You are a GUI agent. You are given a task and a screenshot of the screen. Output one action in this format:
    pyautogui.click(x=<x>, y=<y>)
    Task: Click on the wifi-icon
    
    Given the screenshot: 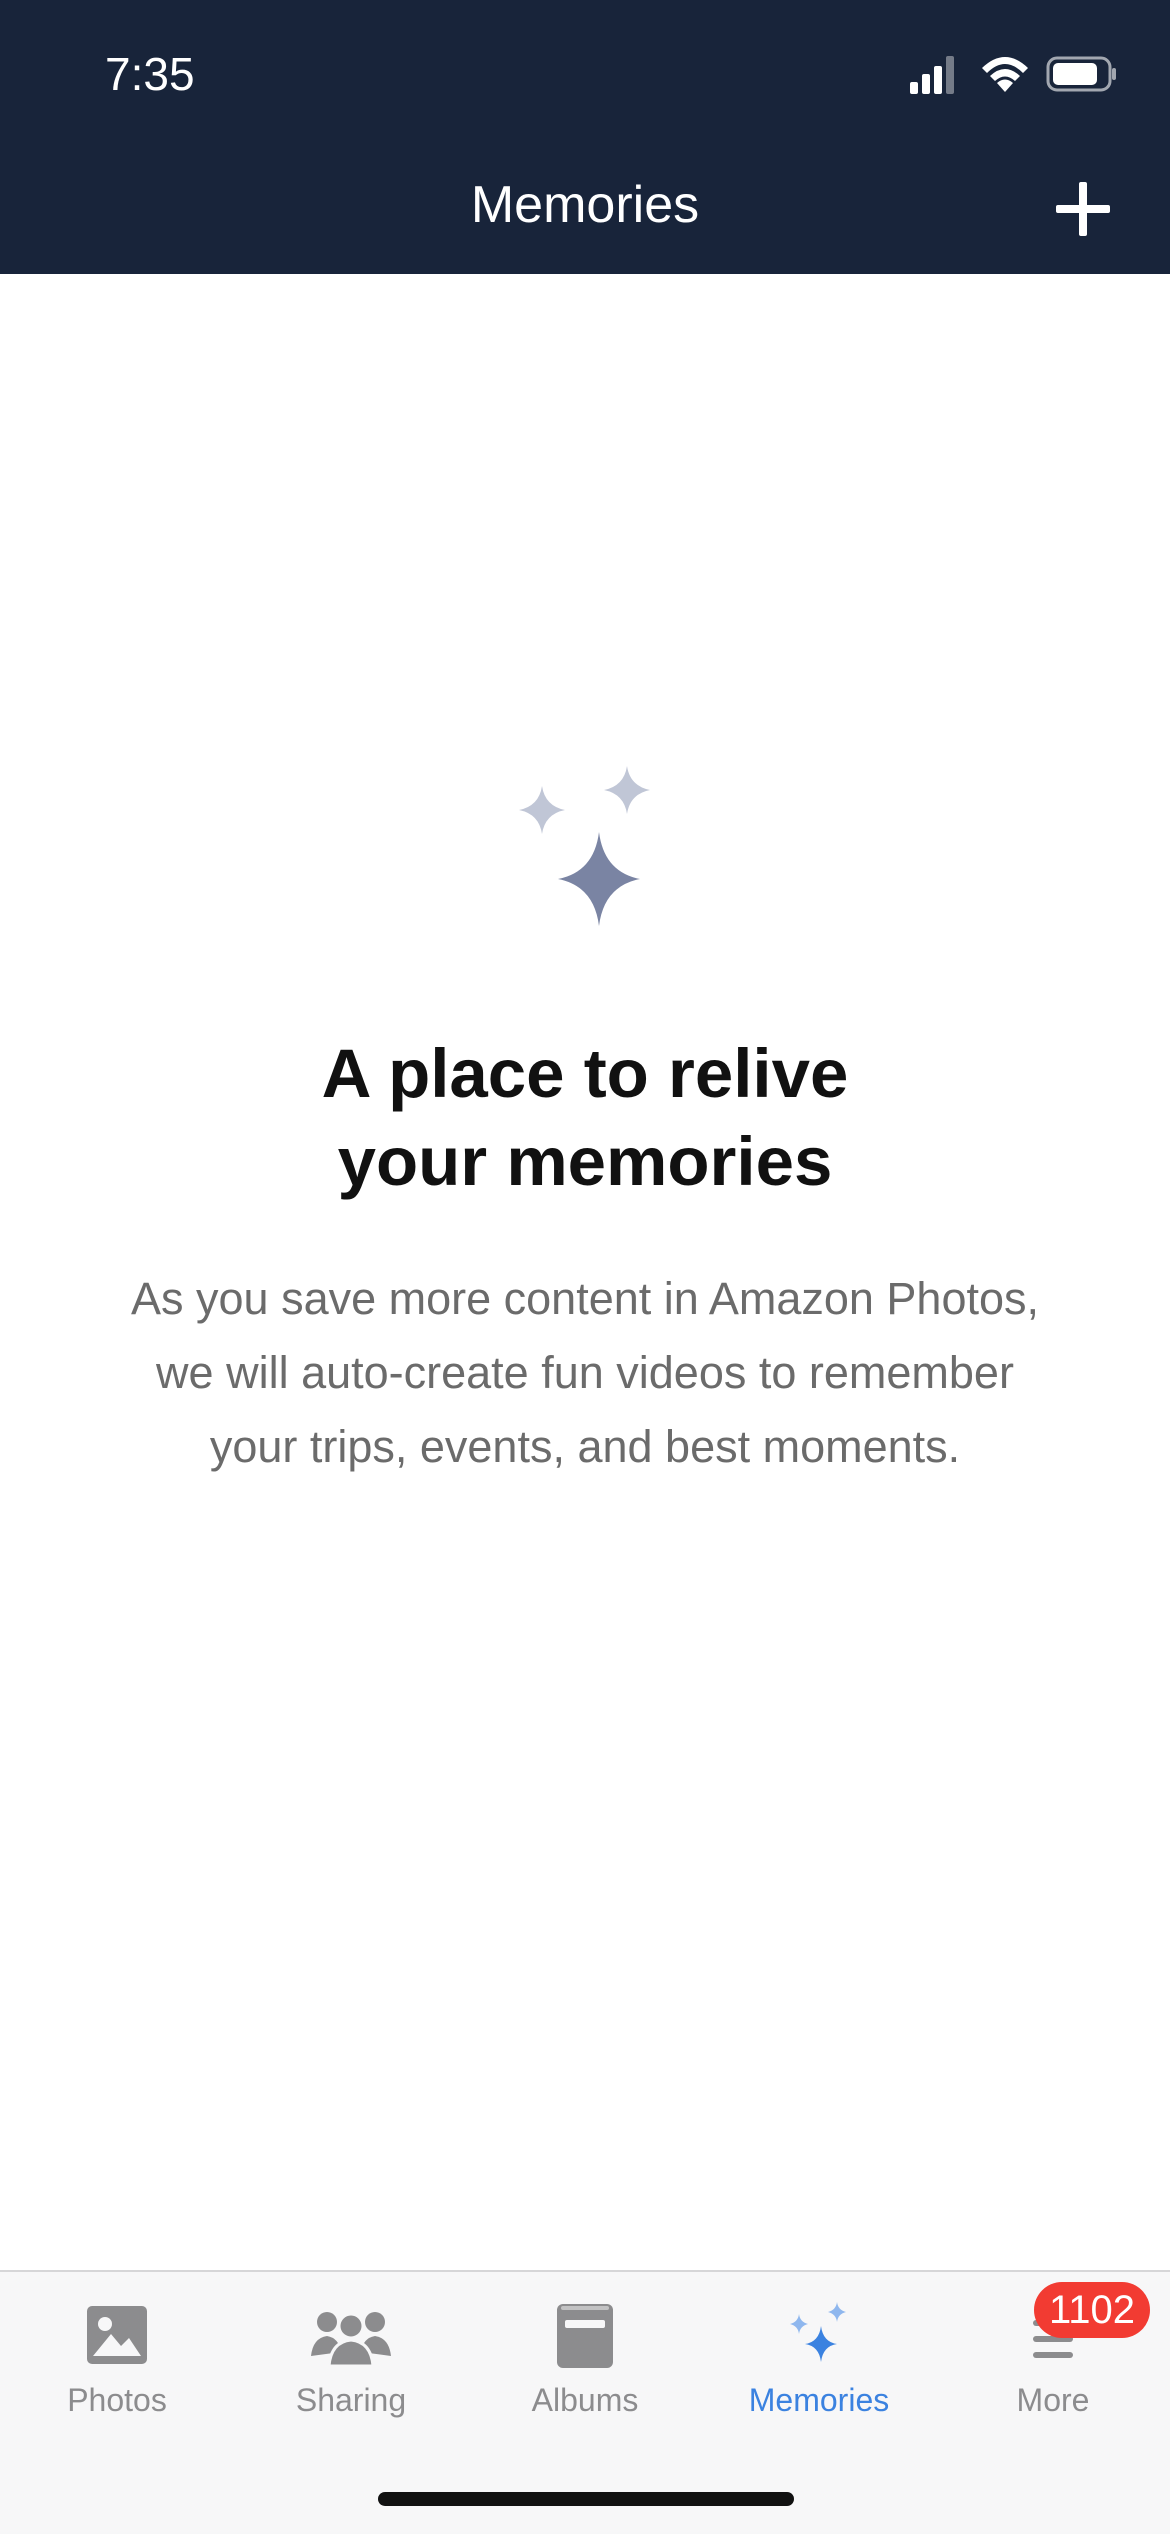 What is the action you would take?
    pyautogui.click(x=1005, y=74)
    